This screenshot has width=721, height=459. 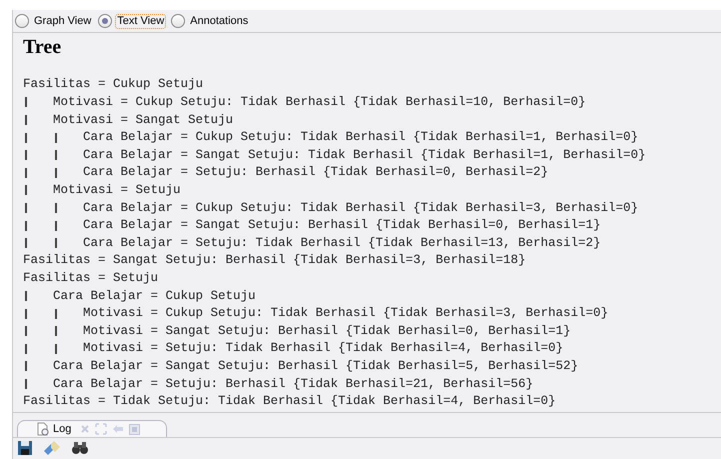 I want to click on view-radio: Graph View, so click(x=54, y=21).